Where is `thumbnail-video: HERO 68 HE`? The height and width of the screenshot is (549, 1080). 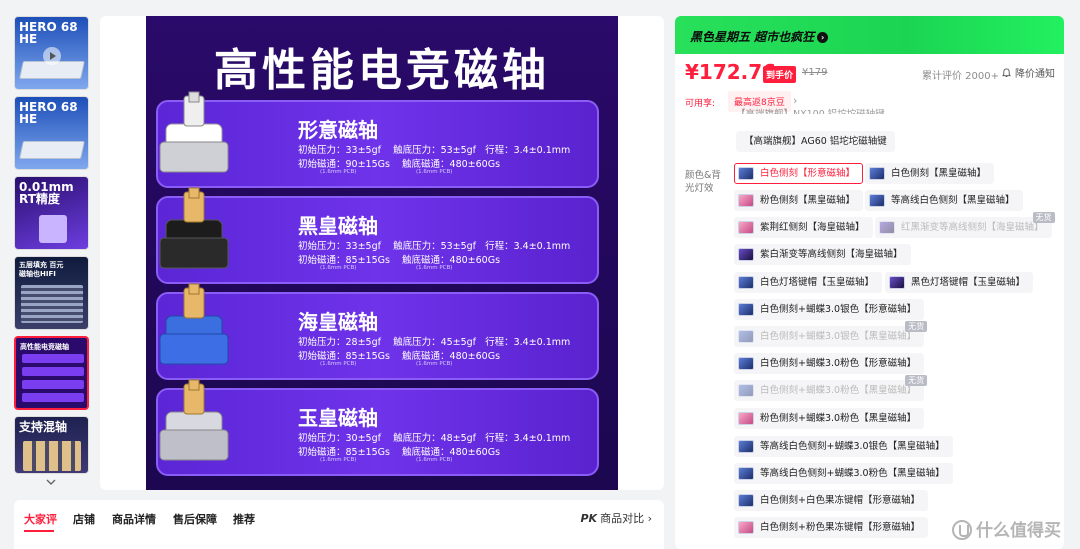
thumbnail-video: HERO 68 HE is located at coordinates (51, 53).